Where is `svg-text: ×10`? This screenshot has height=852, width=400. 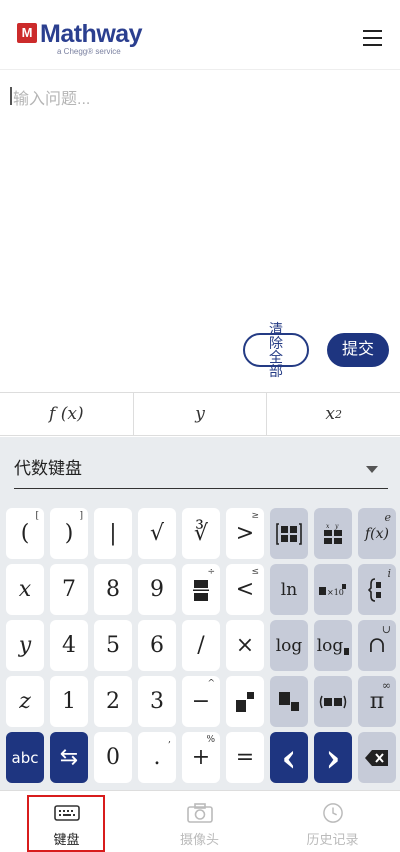 svg-text: ×10 is located at coordinates (335, 592).